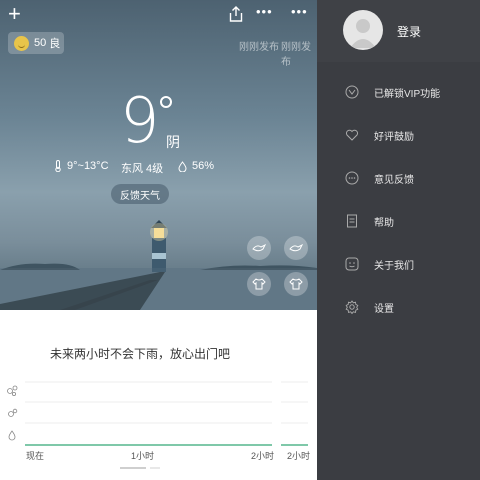  I want to click on menu-item-vip: 已解锁VIP功能, so click(398, 92).